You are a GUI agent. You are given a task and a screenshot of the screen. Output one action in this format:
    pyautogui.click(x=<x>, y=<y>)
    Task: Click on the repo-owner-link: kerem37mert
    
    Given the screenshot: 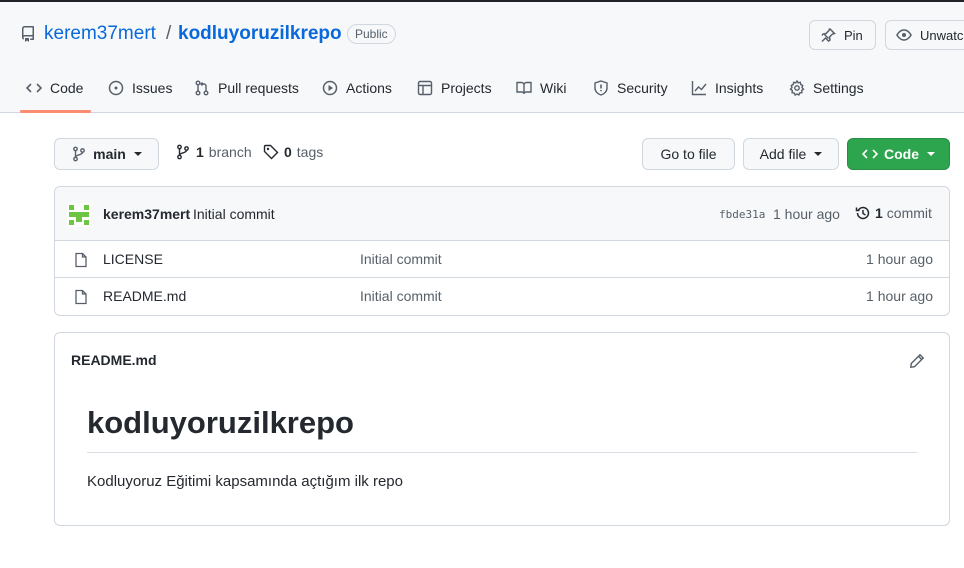 What is the action you would take?
    pyautogui.click(x=100, y=34)
    